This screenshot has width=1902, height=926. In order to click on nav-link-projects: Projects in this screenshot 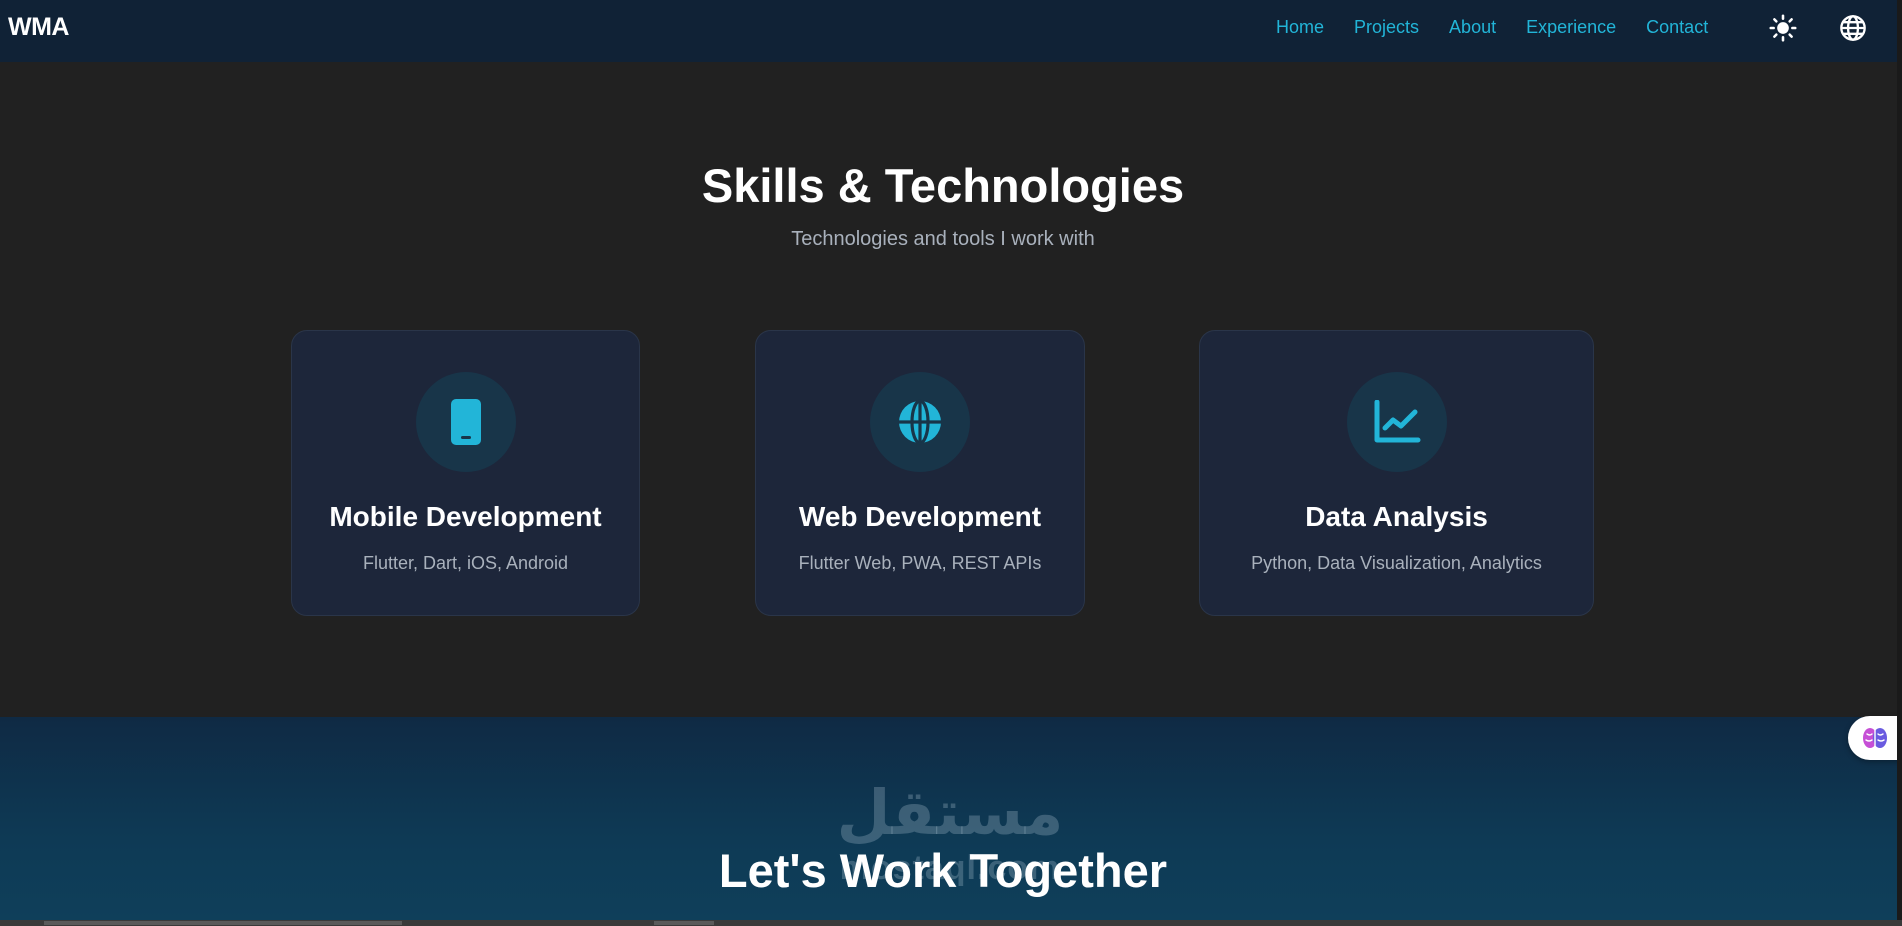, I will do `click(1386, 27)`.